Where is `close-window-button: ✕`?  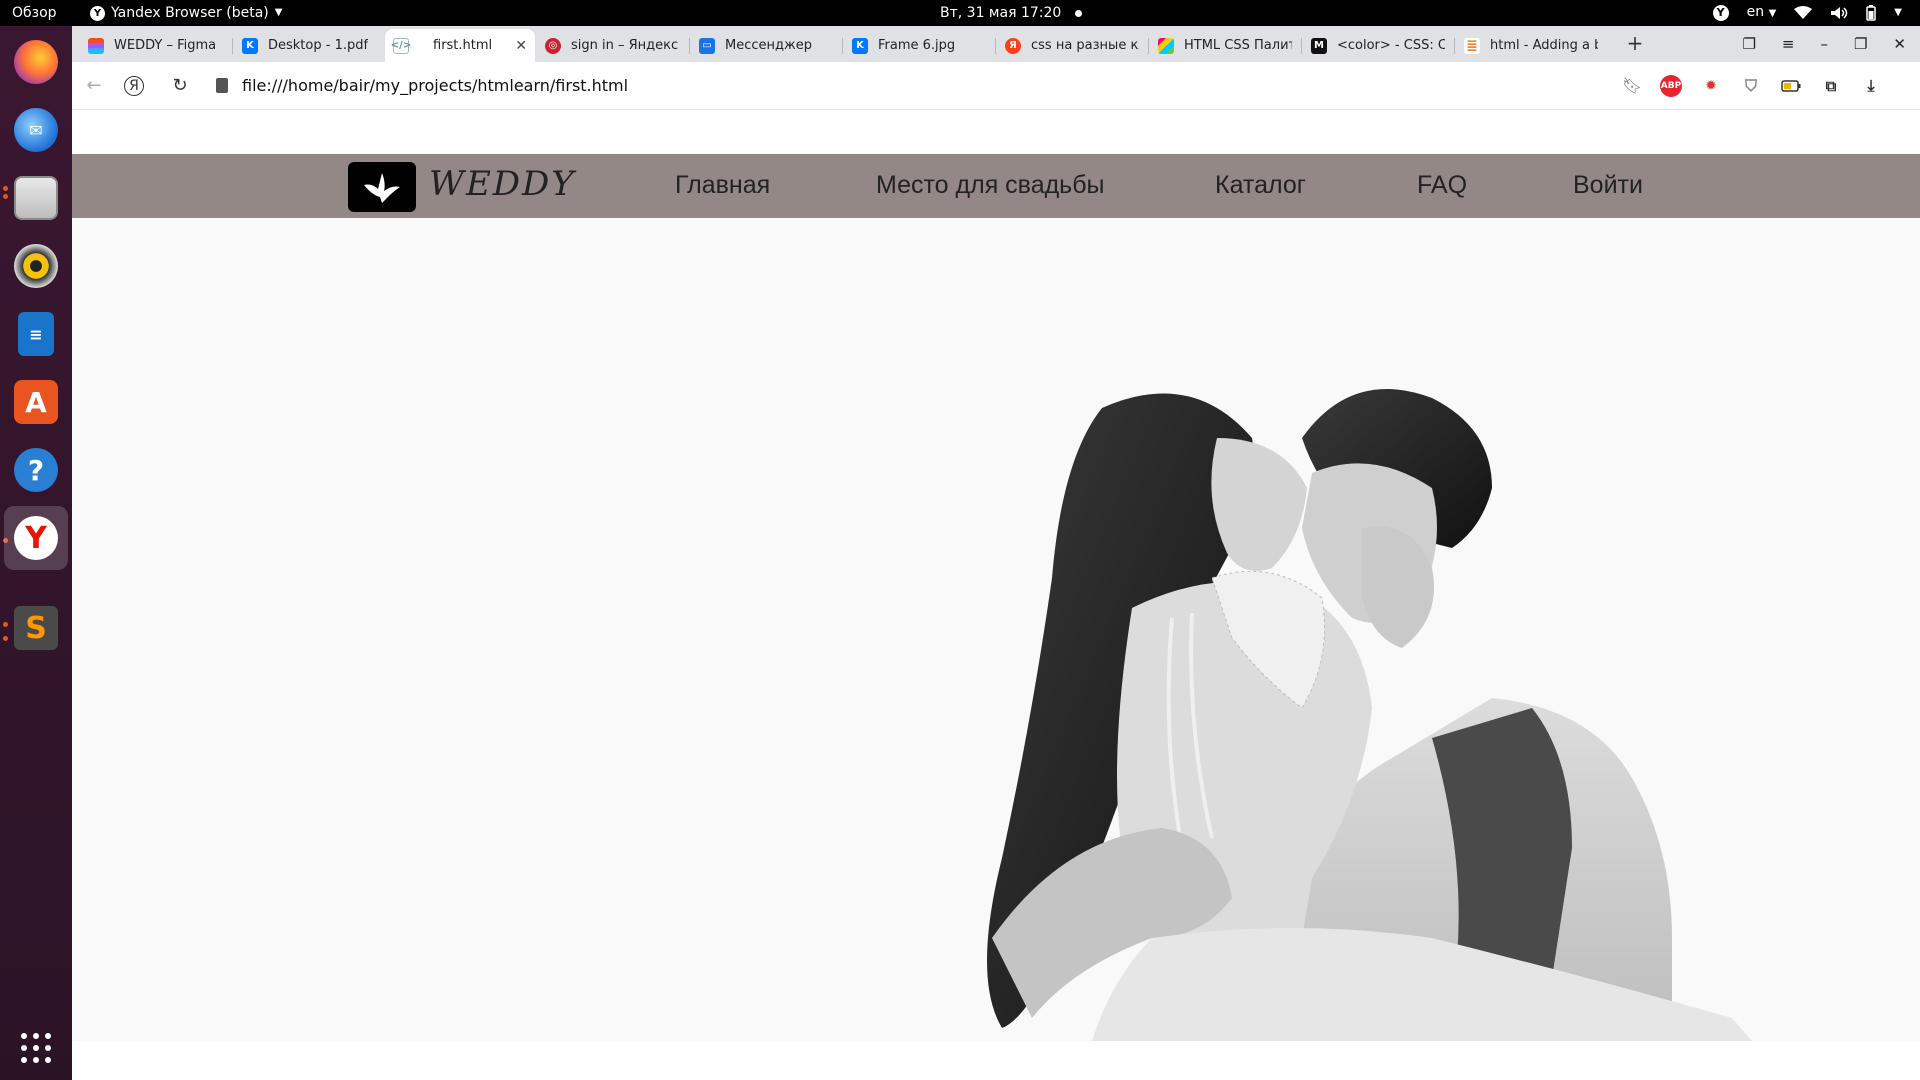
close-window-button: ✕ is located at coordinates (1899, 44).